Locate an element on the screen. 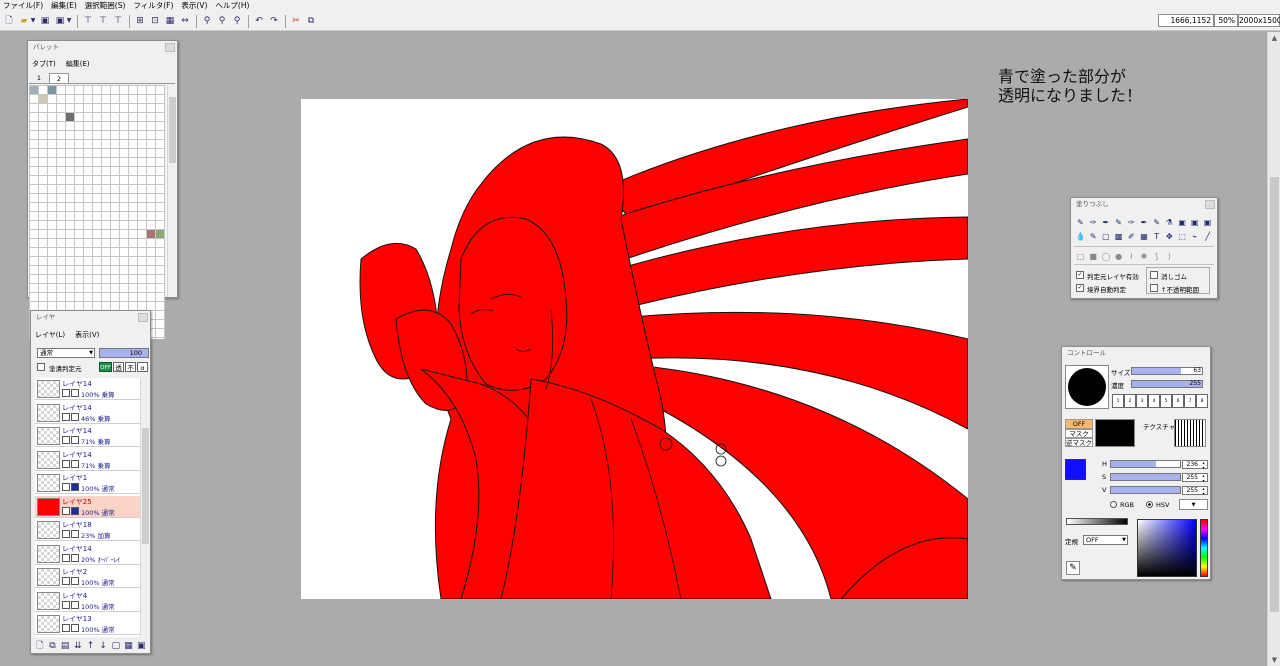 The width and height of the screenshot is (1280, 666). save-as-icon: ▣ is located at coordinates (60, 21).